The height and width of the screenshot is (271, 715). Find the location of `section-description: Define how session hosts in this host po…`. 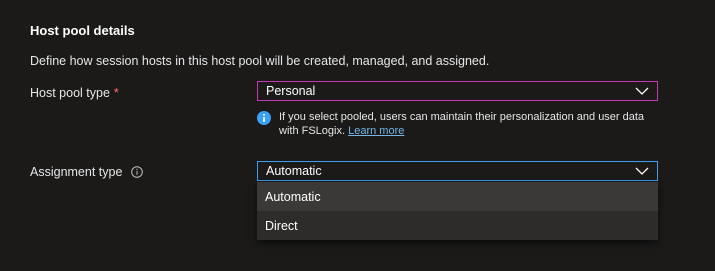

section-description: Define how session hosts in this host po… is located at coordinates (260, 61).